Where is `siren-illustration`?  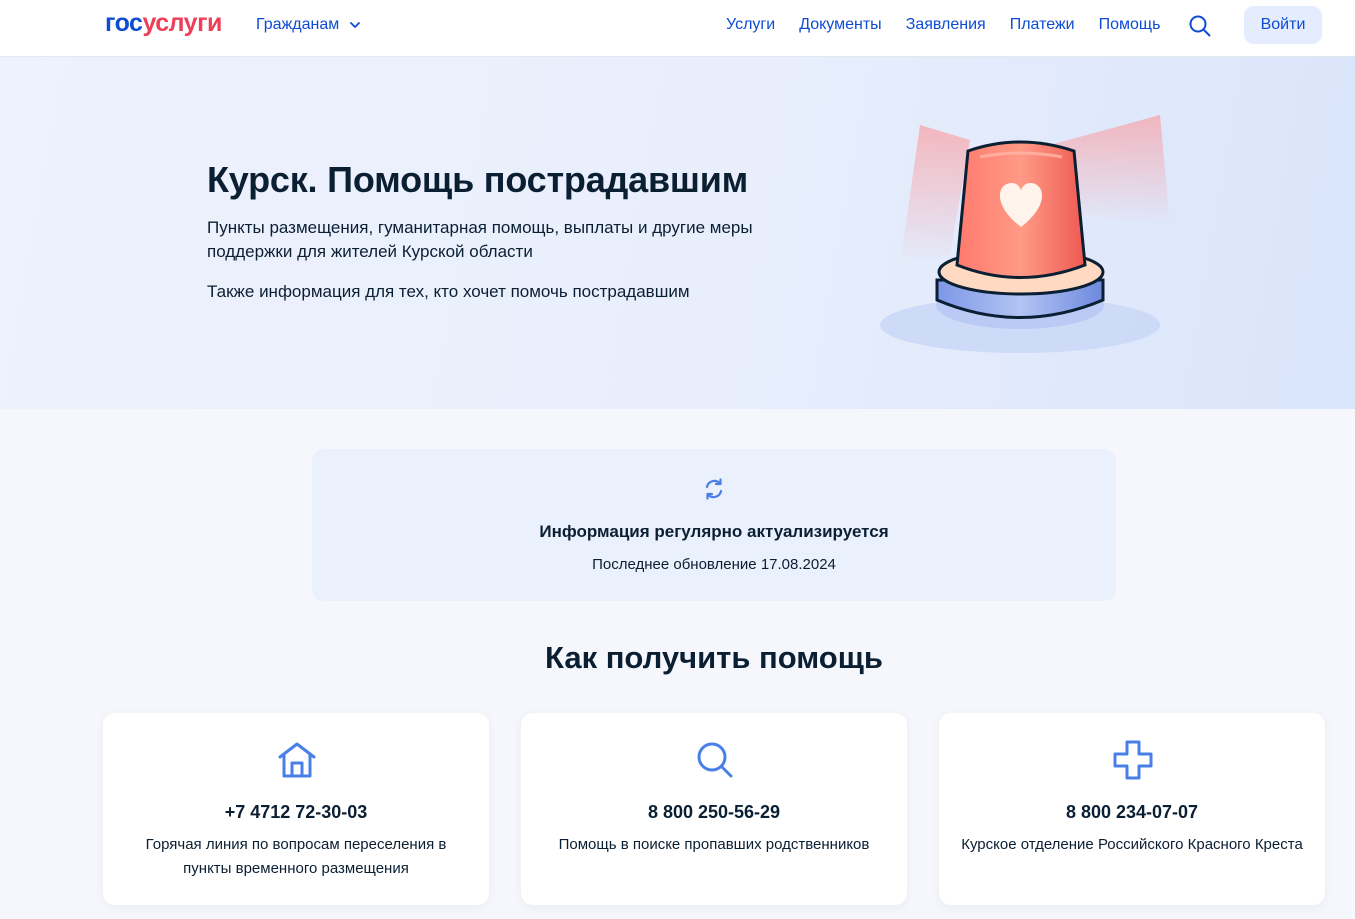 siren-illustration is located at coordinates (1025, 234).